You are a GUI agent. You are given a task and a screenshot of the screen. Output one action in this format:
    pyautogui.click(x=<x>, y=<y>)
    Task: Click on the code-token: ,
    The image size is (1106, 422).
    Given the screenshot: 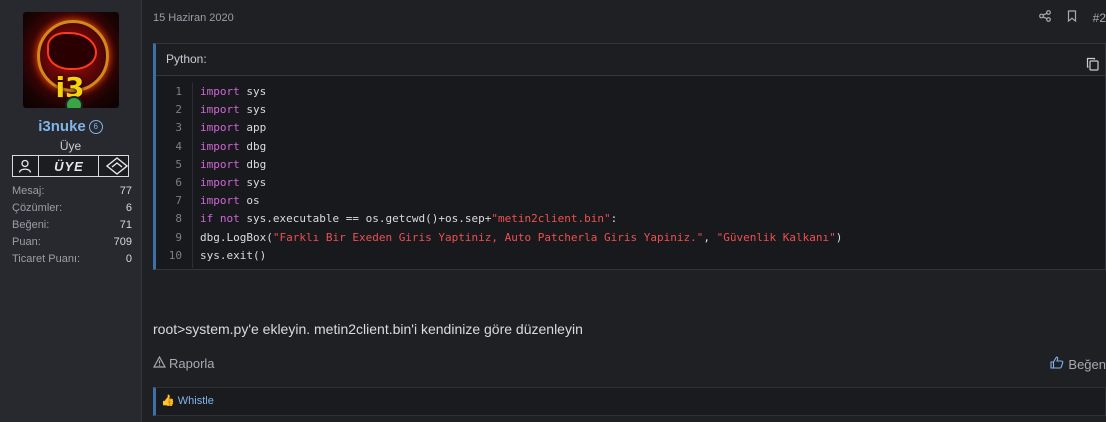 What is the action you would take?
    pyautogui.click(x=710, y=237)
    